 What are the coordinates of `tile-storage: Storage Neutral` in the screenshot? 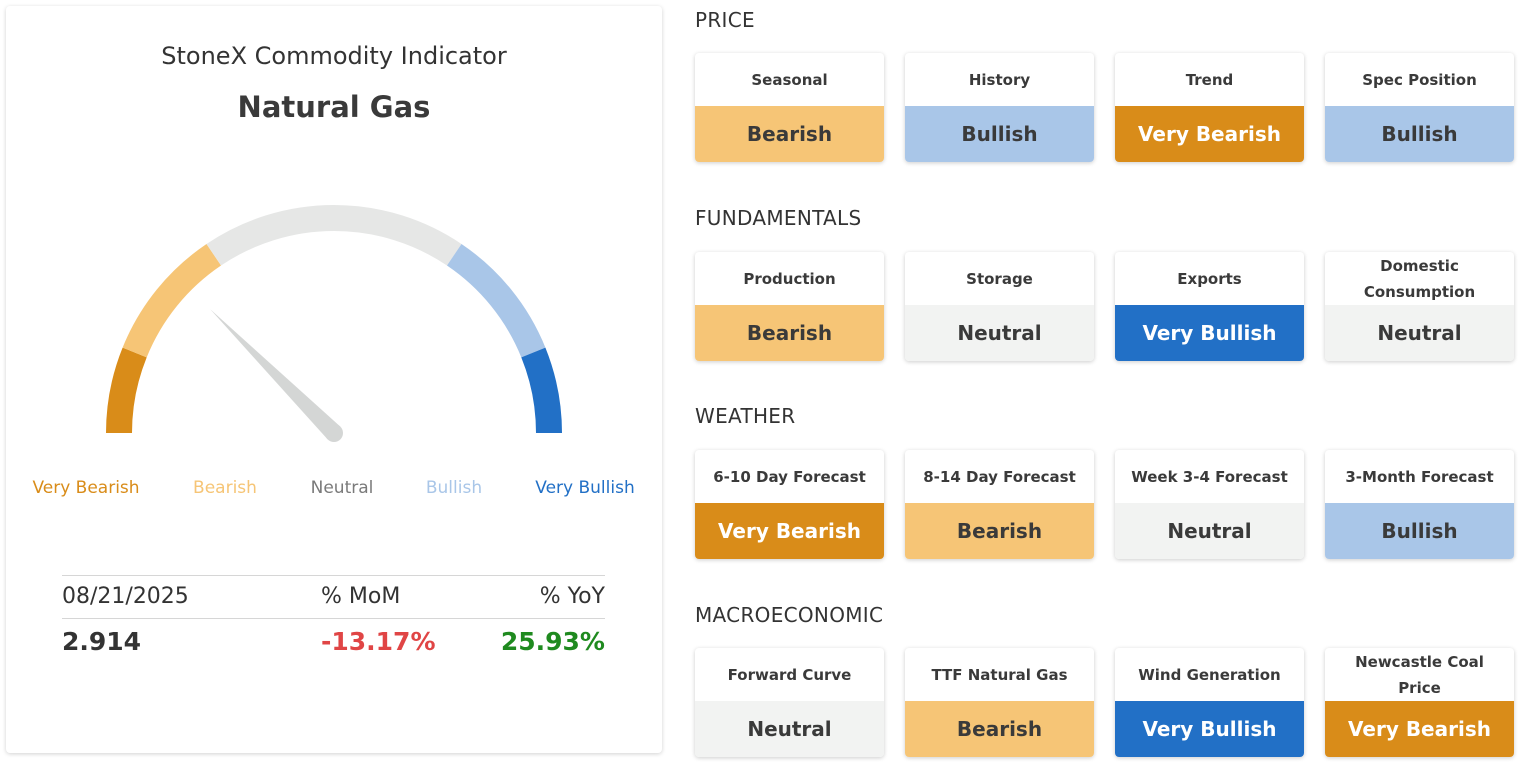 It's located at (999, 306).